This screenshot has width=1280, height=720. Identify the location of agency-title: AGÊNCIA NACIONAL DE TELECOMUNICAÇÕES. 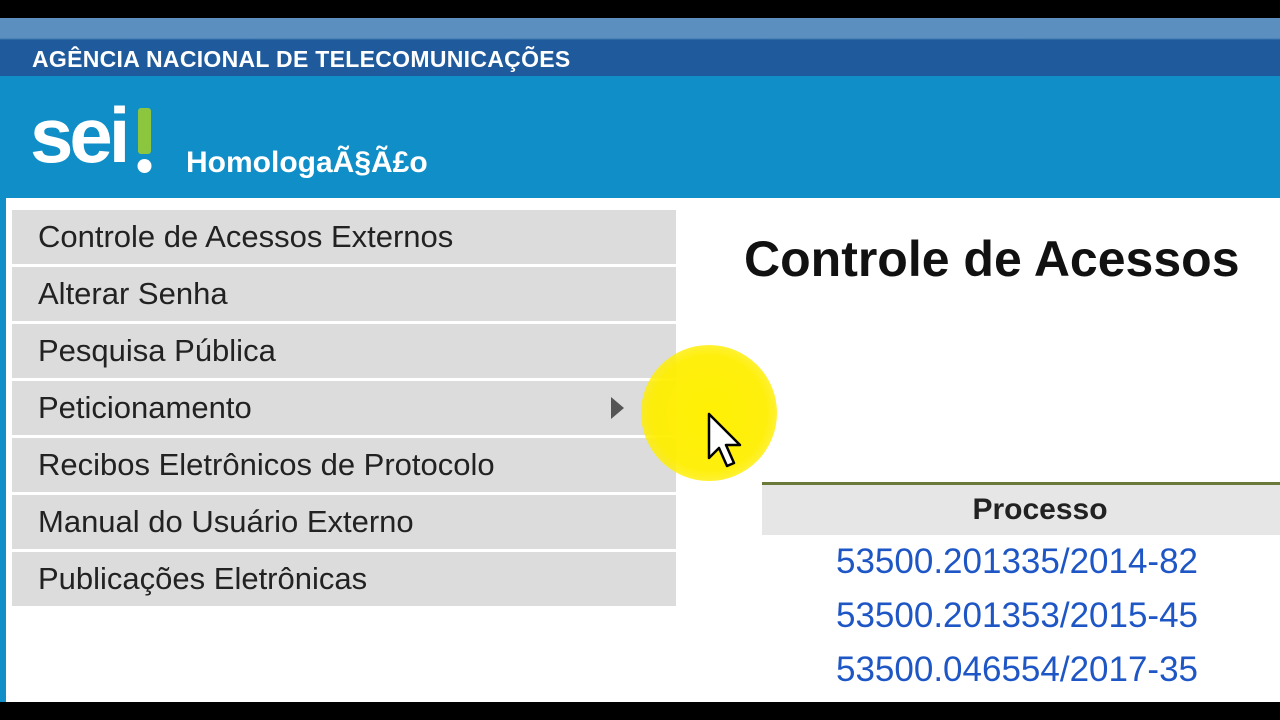
(301, 59).